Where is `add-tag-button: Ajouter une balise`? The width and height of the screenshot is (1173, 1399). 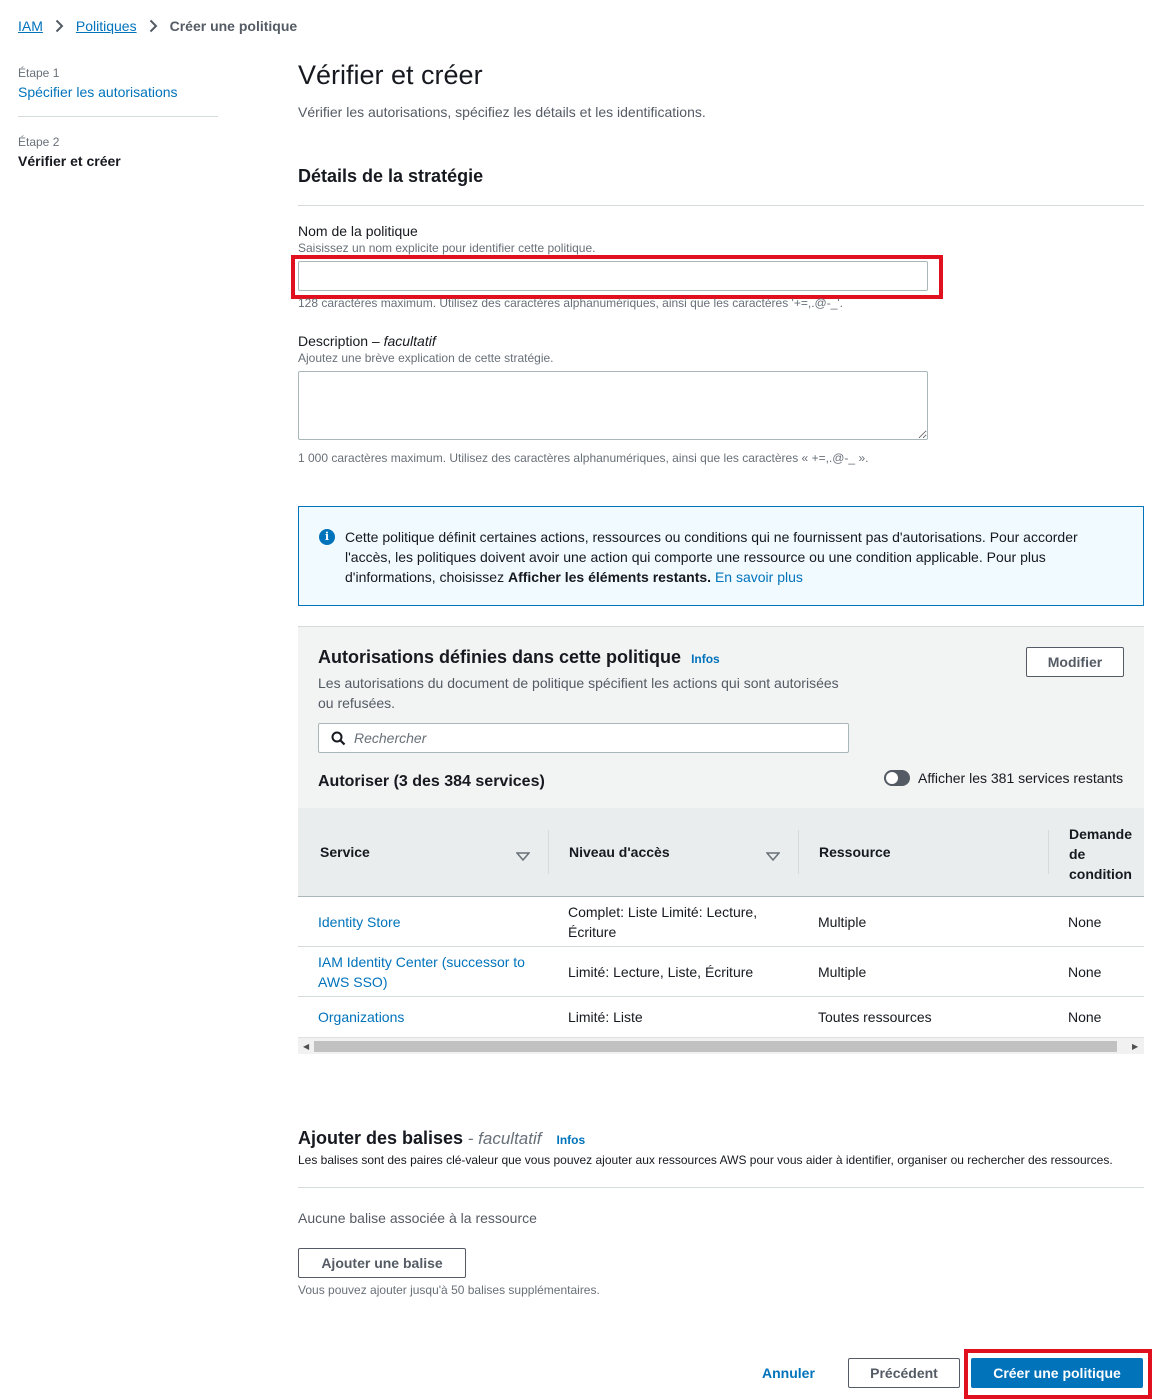
add-tag-button: Ajouter une balise is located at coordinates (382, 1263).